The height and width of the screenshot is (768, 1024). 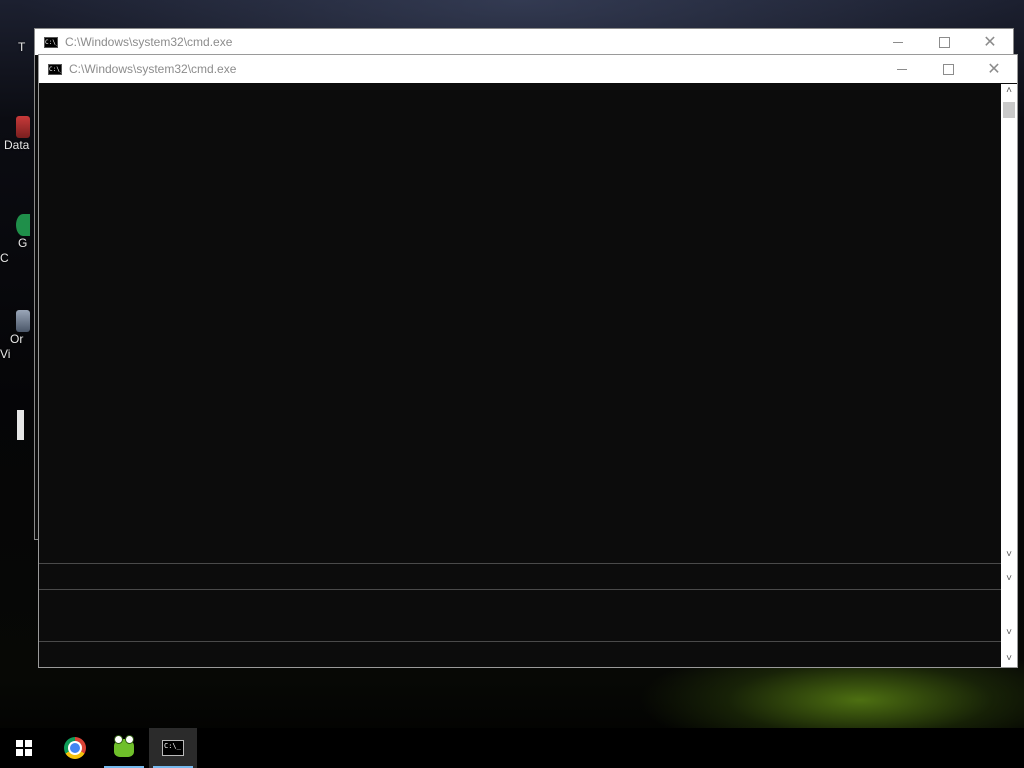 I want to click on start-button, so click(x=24, y=748).